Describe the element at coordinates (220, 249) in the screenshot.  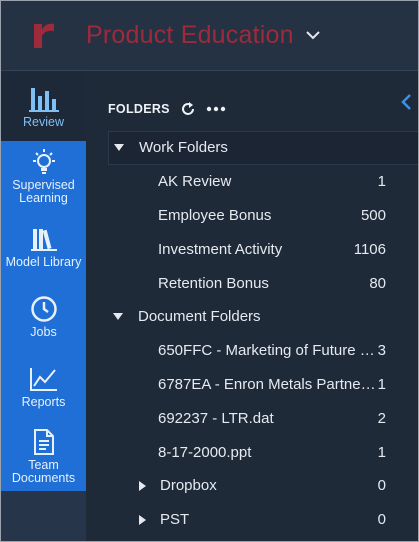
I see `folder-label: Investment Activity` at that location.